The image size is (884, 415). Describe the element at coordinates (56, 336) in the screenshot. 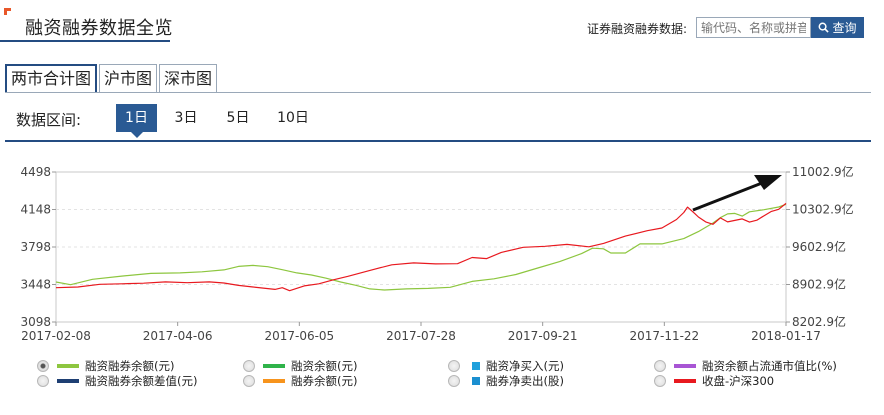

I see `x-tick-label: 2017-02-08` at that location.